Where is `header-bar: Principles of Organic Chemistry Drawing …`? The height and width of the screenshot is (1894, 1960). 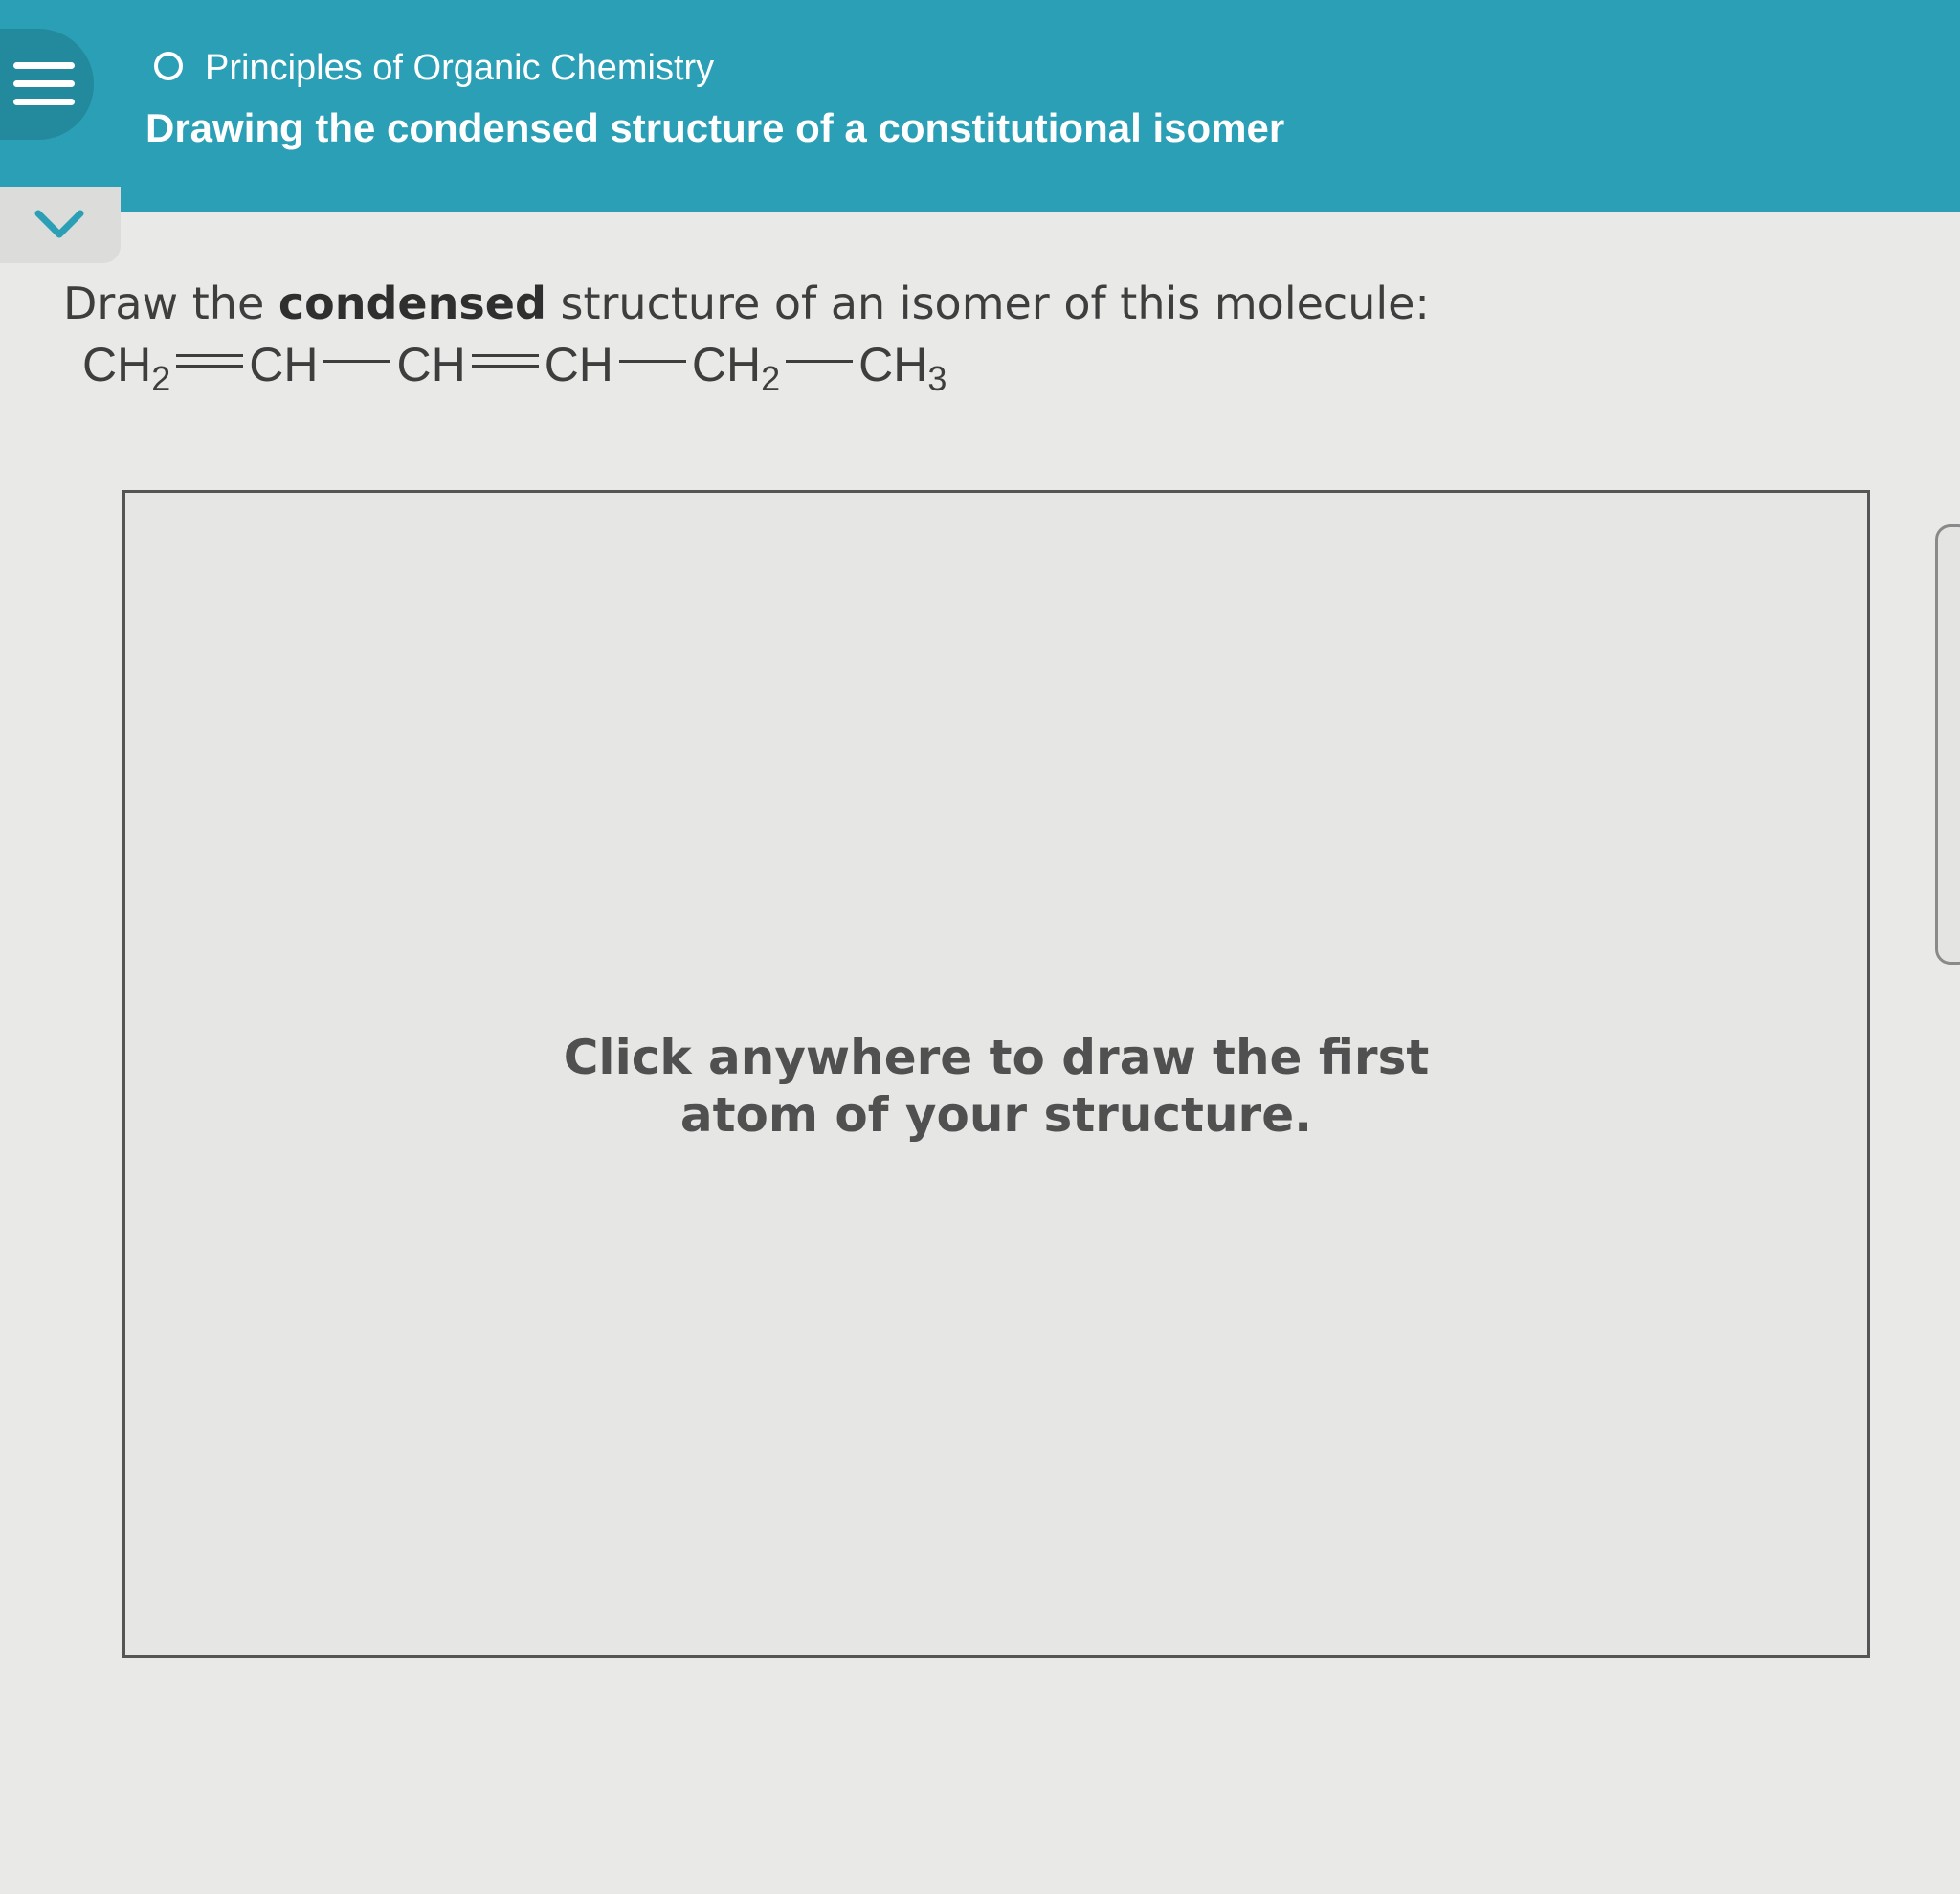 header-bar: Principles of Organic Chemistry Drawing … is located at coordinates (980, 106).